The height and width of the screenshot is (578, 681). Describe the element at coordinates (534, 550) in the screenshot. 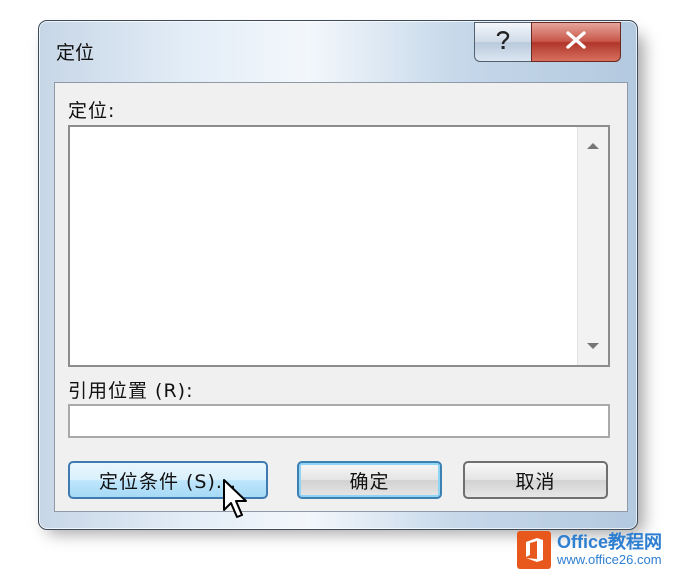

I see `office-logo-icon` at that location.